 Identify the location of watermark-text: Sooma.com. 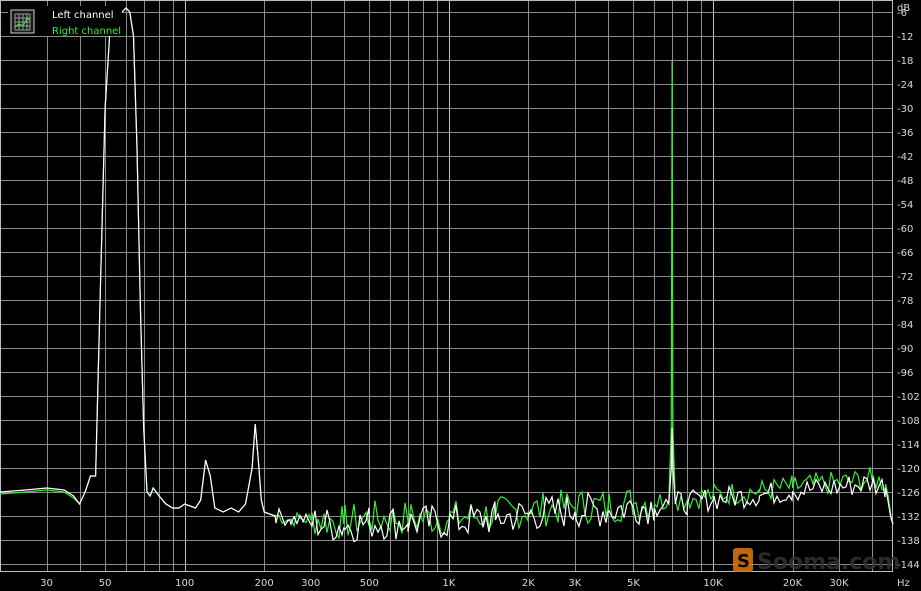
(828, 562).